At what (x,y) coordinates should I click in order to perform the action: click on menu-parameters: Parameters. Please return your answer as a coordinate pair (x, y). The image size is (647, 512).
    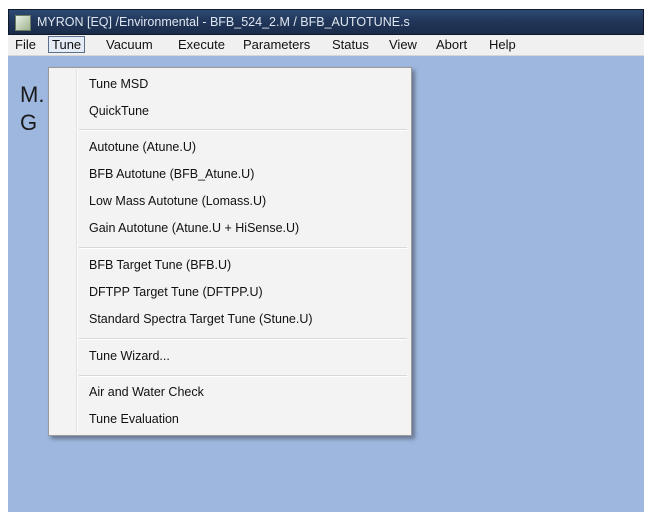
    Looking at the image, I should click on (276, 44).